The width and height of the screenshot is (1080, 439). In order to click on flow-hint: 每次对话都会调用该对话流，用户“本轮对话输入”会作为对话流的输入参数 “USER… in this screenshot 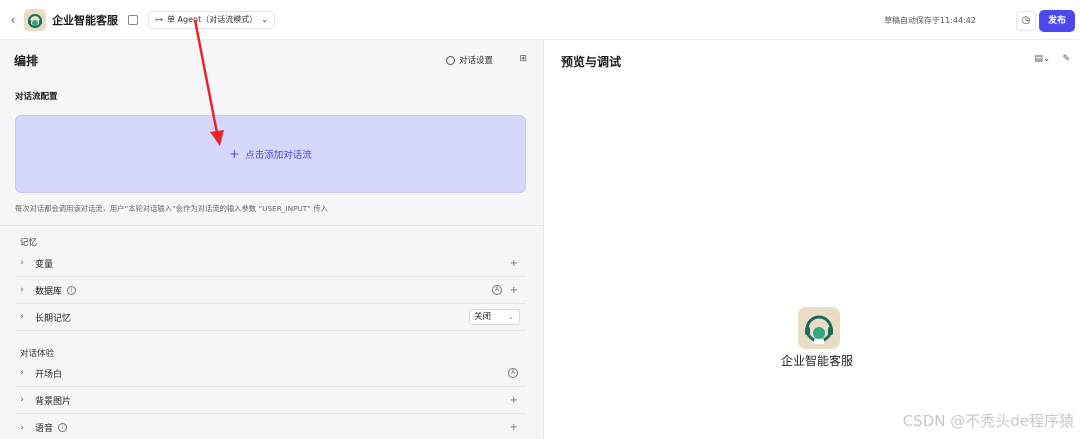, I will do `click(171, 208)`.